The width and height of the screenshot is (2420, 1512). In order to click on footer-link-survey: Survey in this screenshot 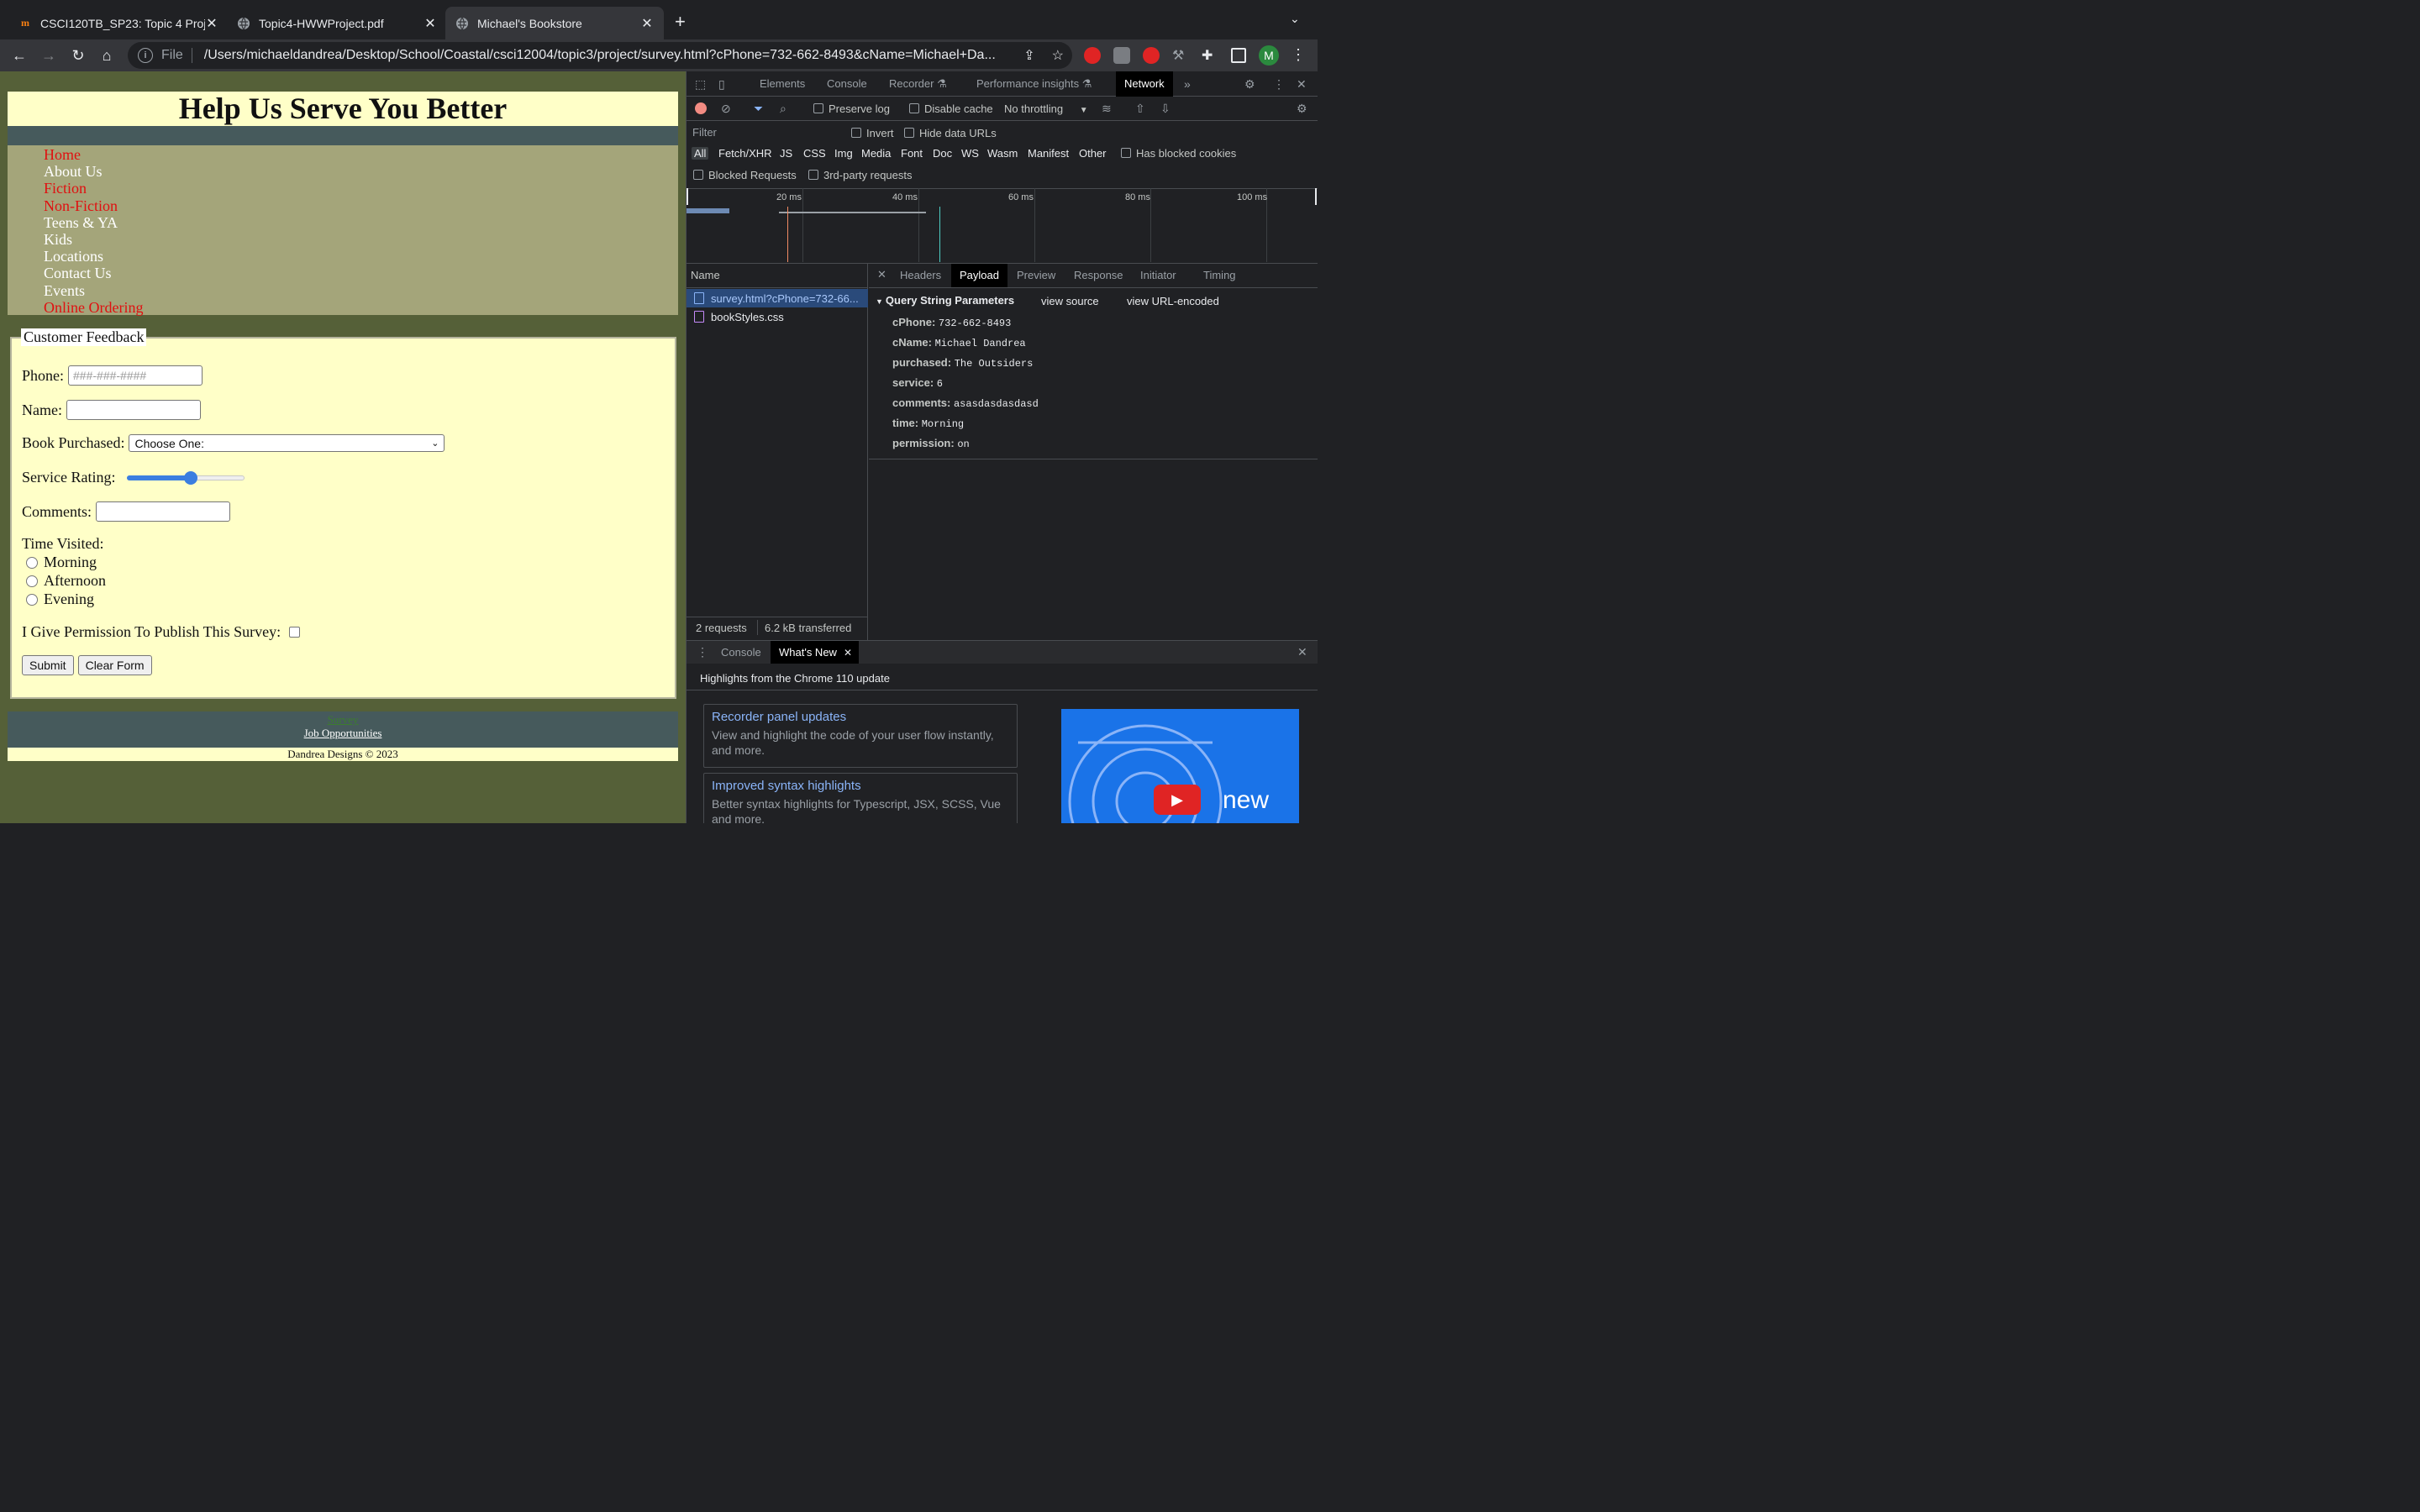, I will do `click(343, 720)`.